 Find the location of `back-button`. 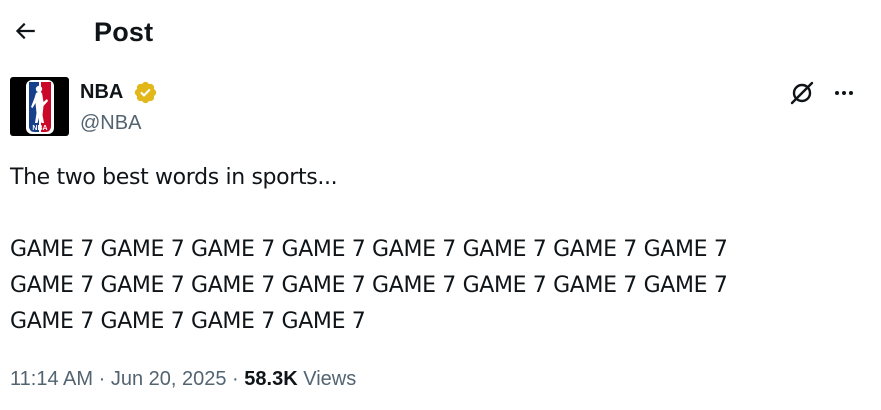

back-button is located at coordinates (25, 31).